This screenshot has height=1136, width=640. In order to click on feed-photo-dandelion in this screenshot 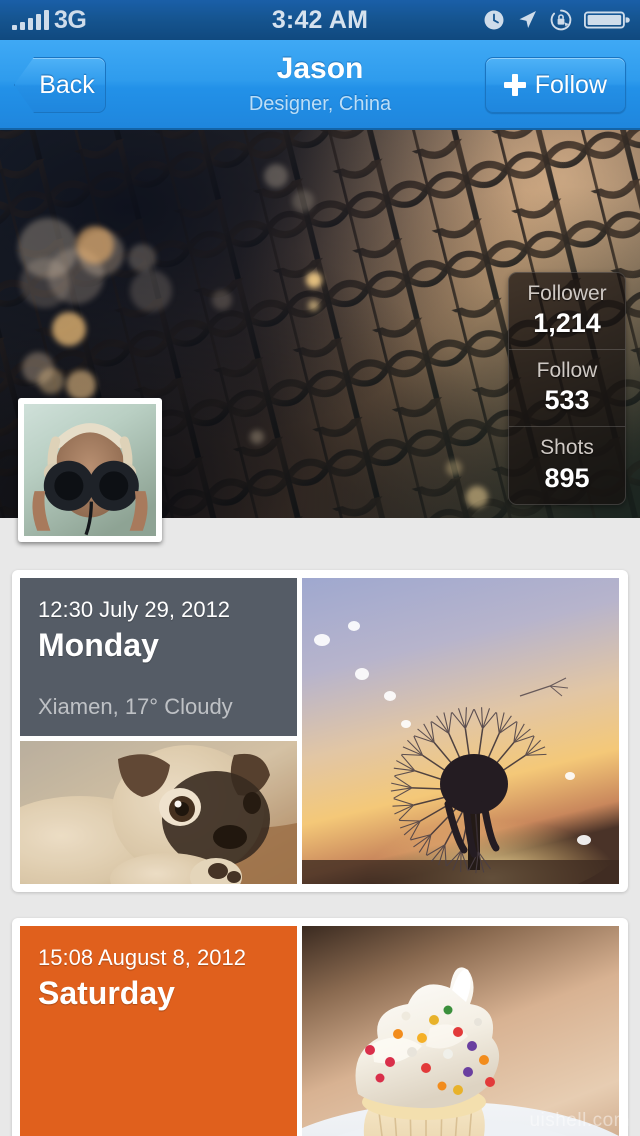, I will do `click(460, 731)`.